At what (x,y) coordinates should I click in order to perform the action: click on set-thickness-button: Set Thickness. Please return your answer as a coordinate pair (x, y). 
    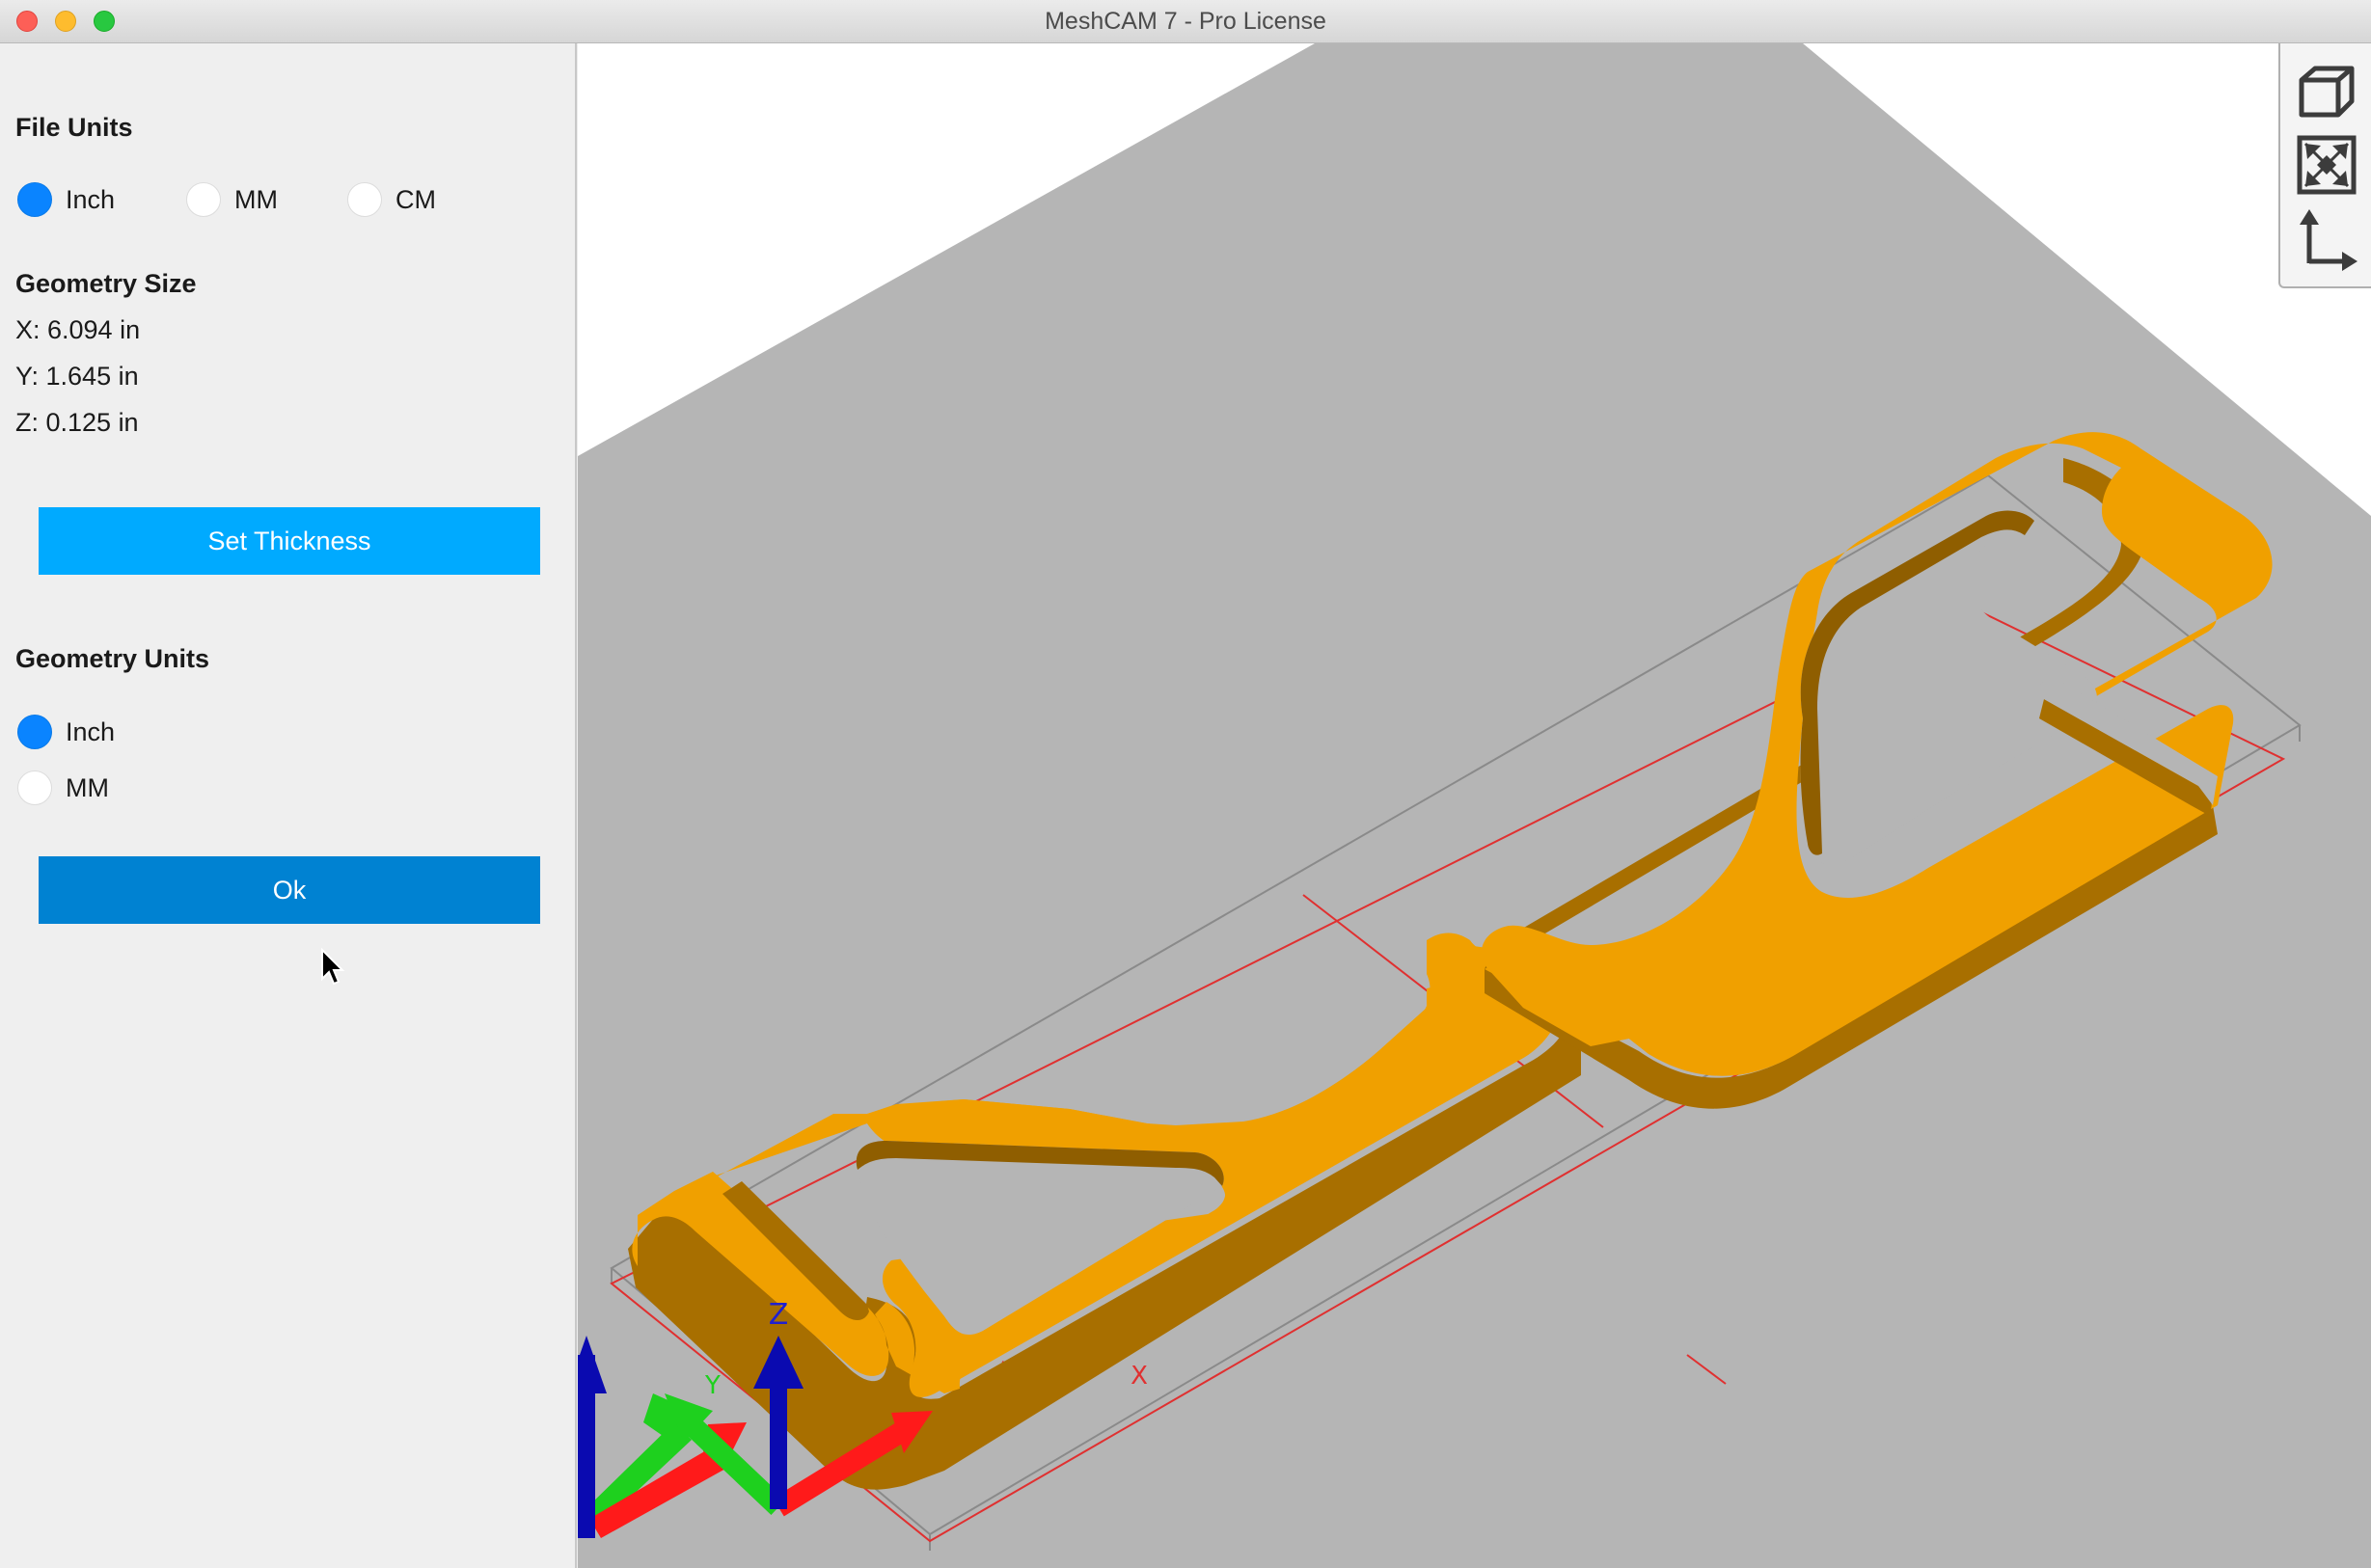
    Looking at the image, I should click on (289, 541).